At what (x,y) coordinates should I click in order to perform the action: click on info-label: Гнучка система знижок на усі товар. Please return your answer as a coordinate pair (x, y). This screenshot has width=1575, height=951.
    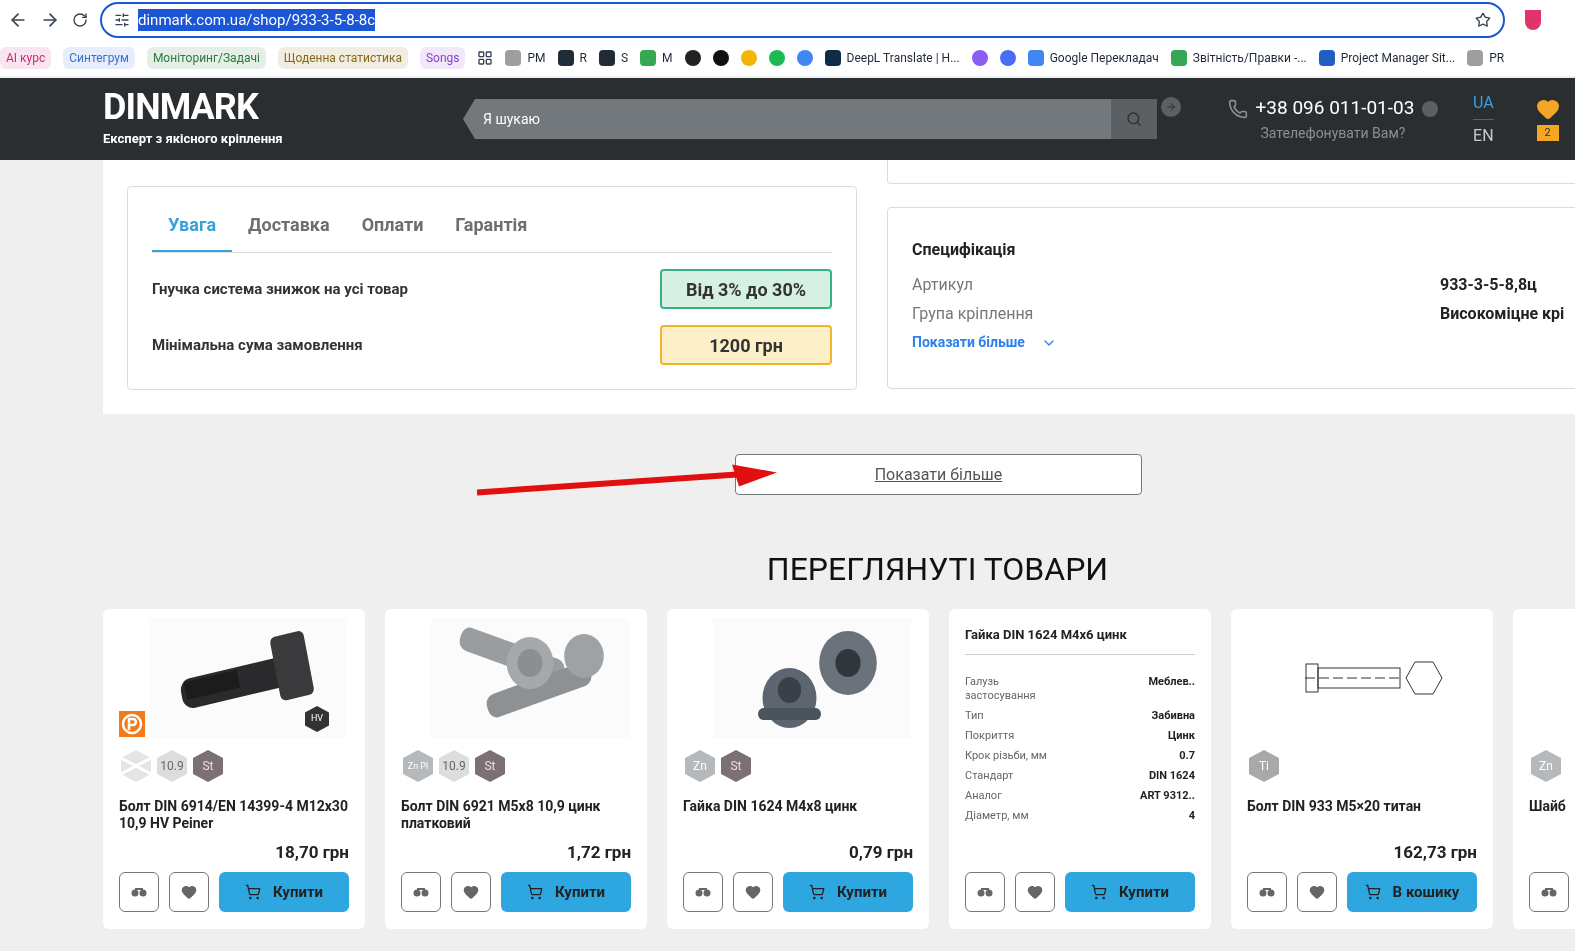
    Looking at the image, I should click on (280, 289).